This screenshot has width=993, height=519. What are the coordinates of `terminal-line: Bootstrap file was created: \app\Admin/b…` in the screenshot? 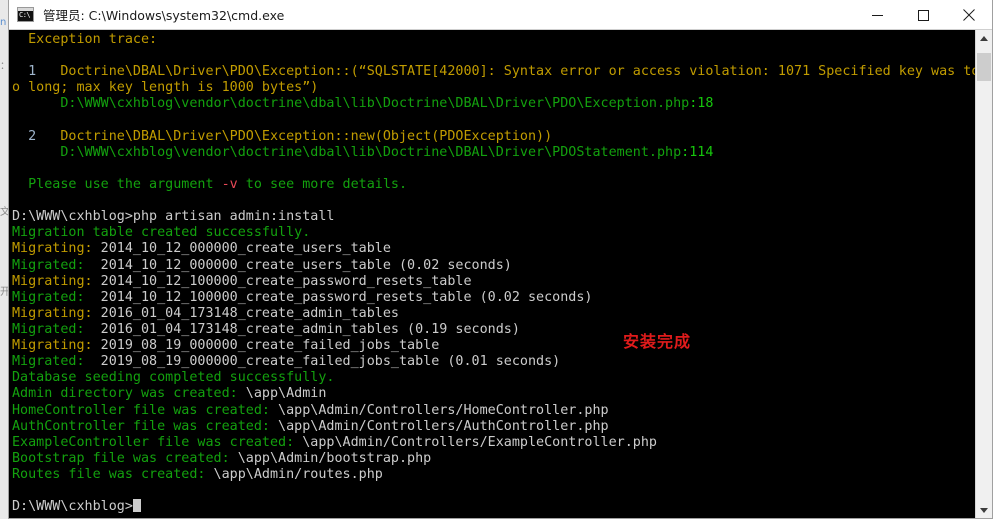 It's located at (493, 459).